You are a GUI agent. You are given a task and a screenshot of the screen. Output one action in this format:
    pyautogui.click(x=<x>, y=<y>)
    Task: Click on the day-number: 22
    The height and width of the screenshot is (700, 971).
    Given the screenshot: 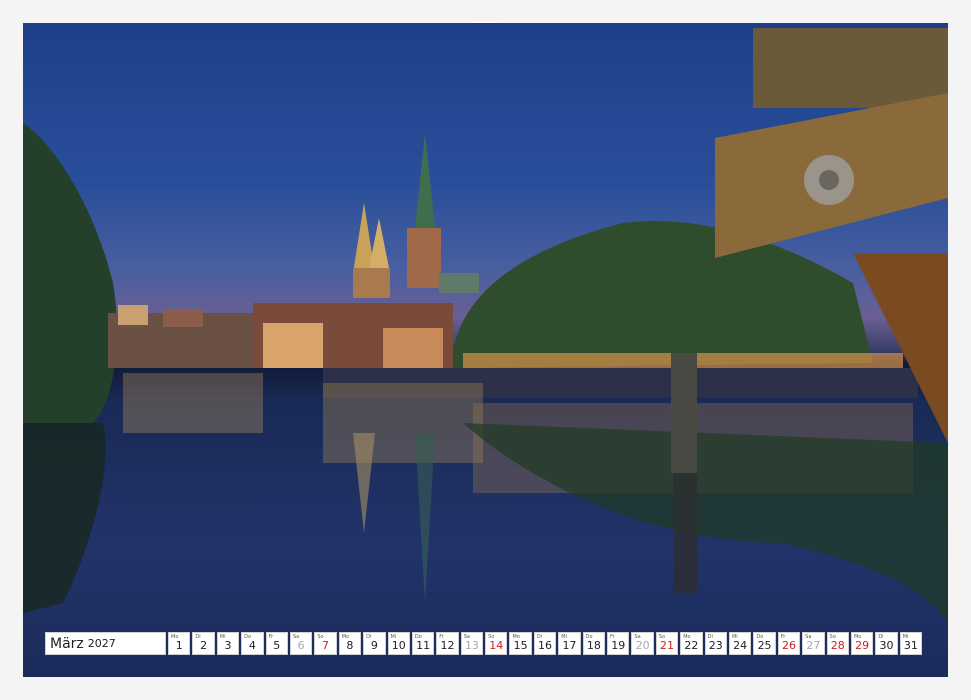 What is the action you would take?
    pyautogui.click(x=691, y=645)
    